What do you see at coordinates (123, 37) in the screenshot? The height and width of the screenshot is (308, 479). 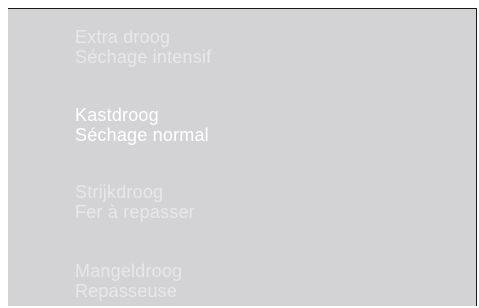 I see `program-option-label-nl: Extra droog` at bounding box center [123, 37].